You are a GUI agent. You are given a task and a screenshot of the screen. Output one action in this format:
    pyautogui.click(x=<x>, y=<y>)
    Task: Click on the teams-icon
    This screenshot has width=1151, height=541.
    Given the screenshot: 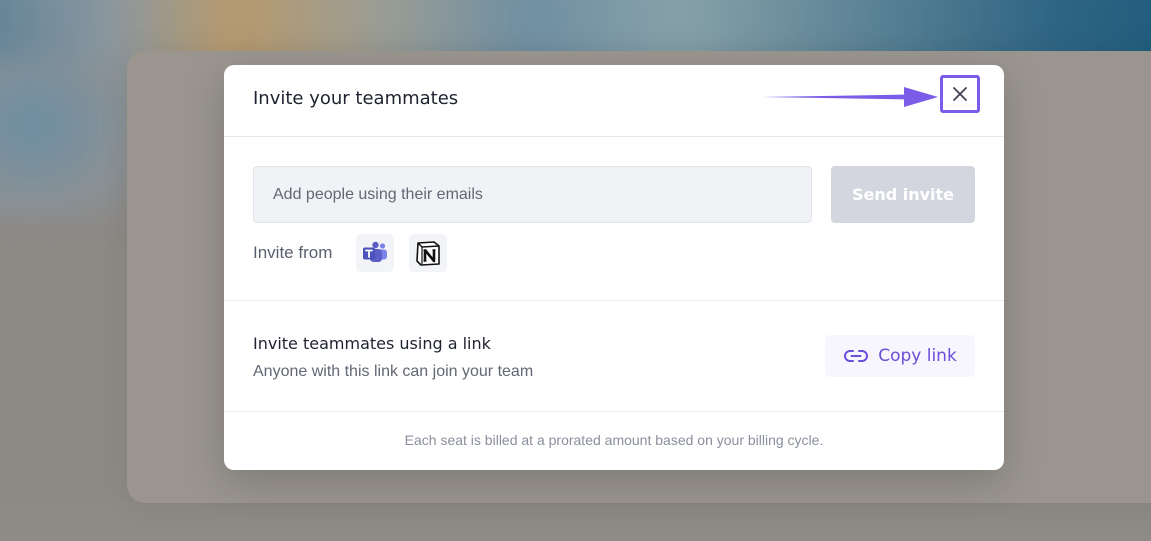 What is the action you would take?
    pyautogui.click(x=375, y=251)
    